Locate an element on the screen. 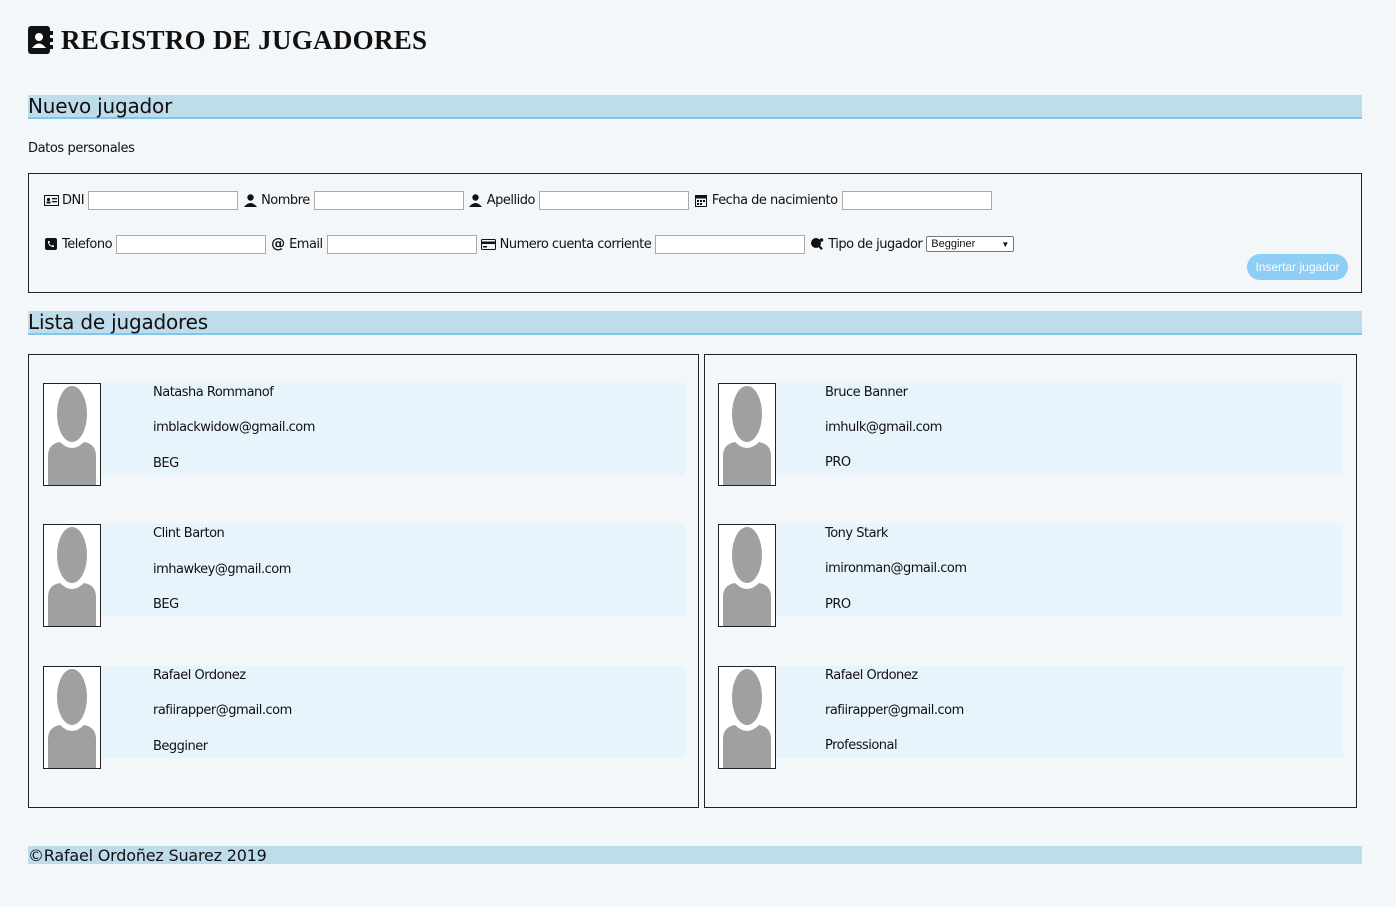 This screenshot has height=907, width=1396. telefono-field-group: Telefono is located at coordinates (155, 244).